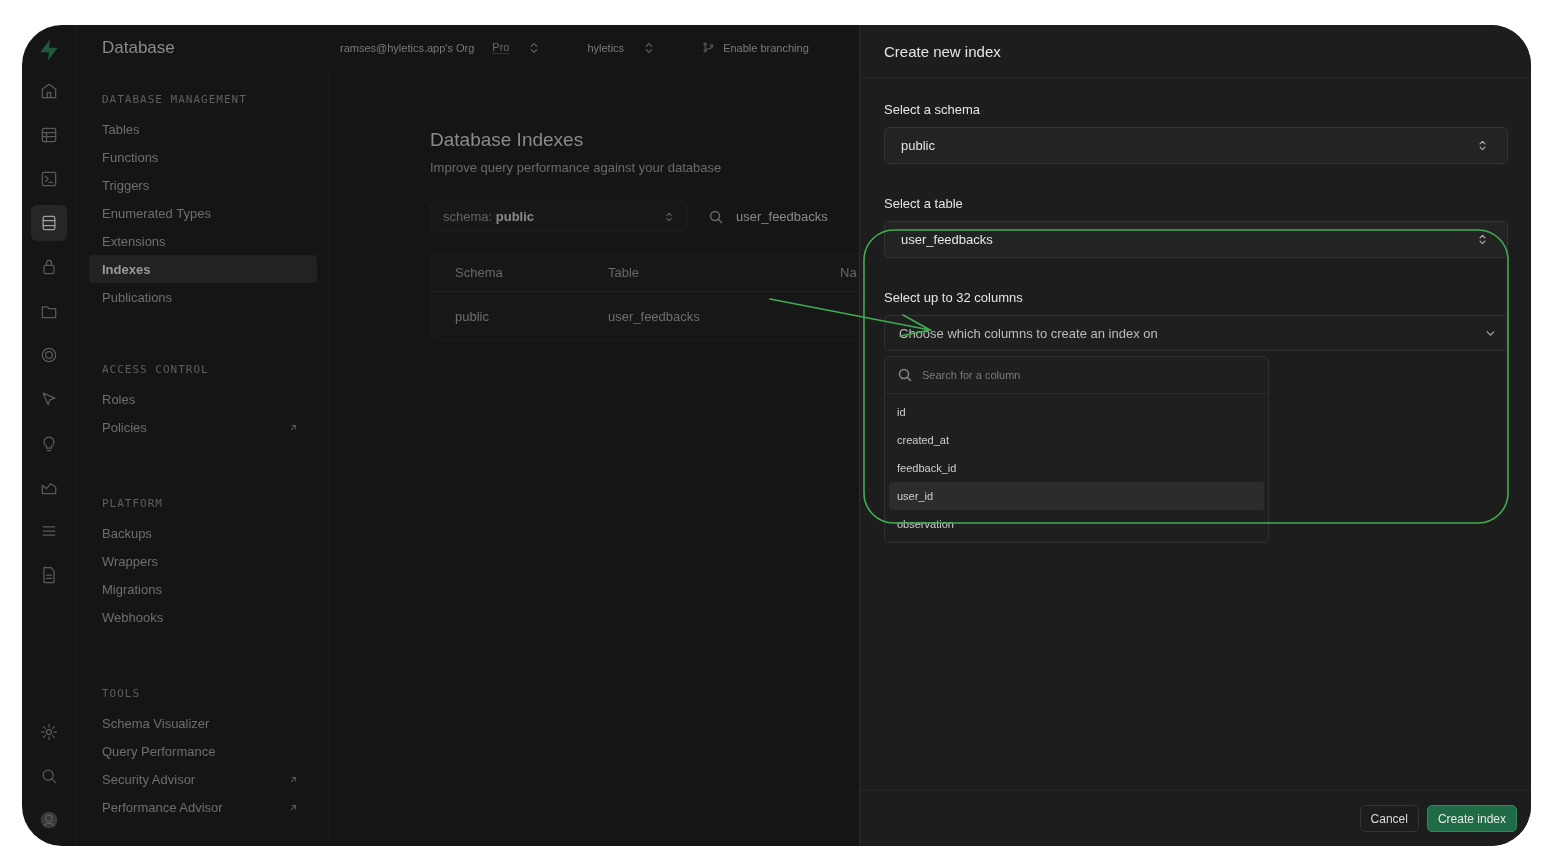  Describe the element at coordinates (472, 316) in the screenshot. I see `table-cell-text: public` at that location.